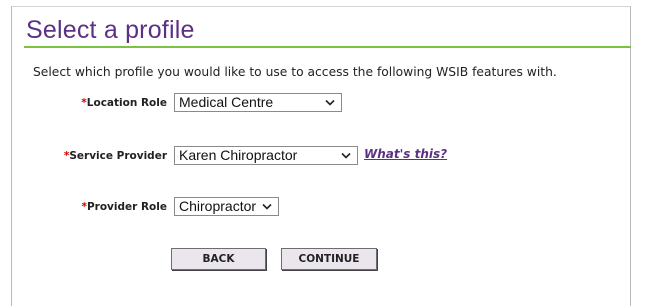  I want to click on service-provider-label: *Service Provider, so click(115, 156).